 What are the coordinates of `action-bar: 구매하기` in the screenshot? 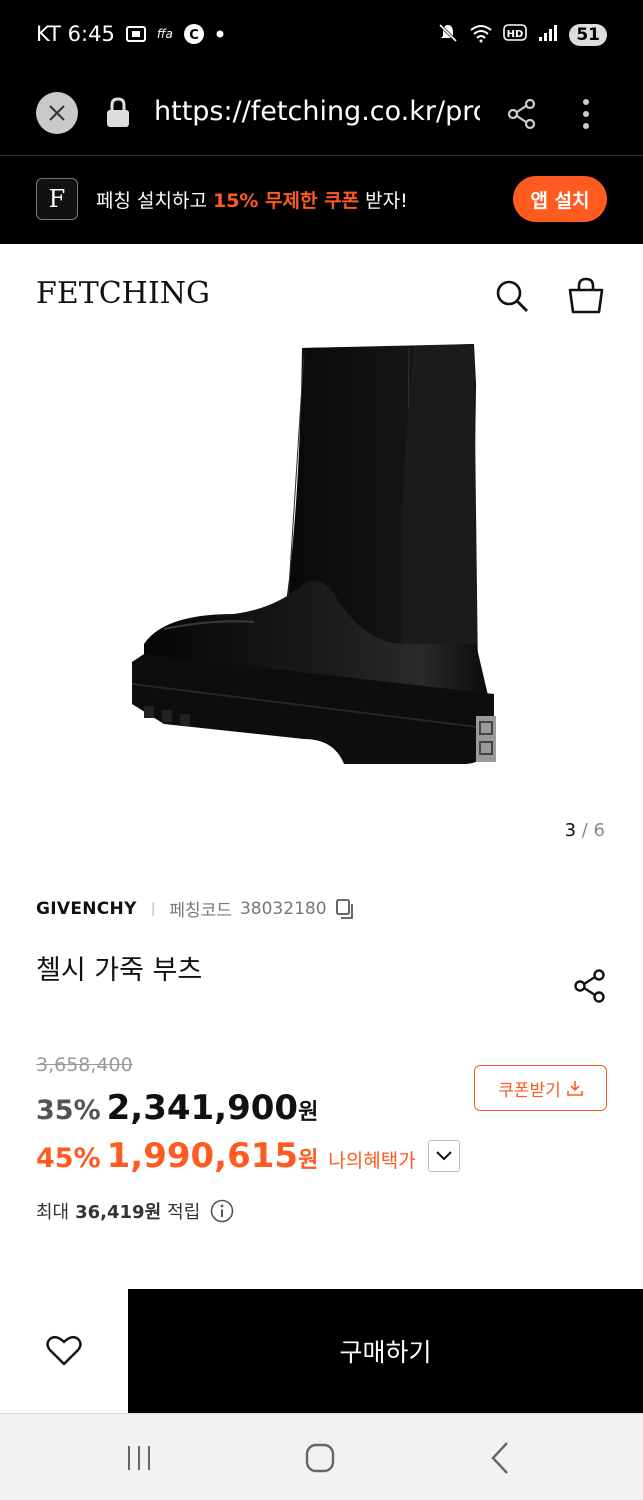 It's located at (321, 1351).